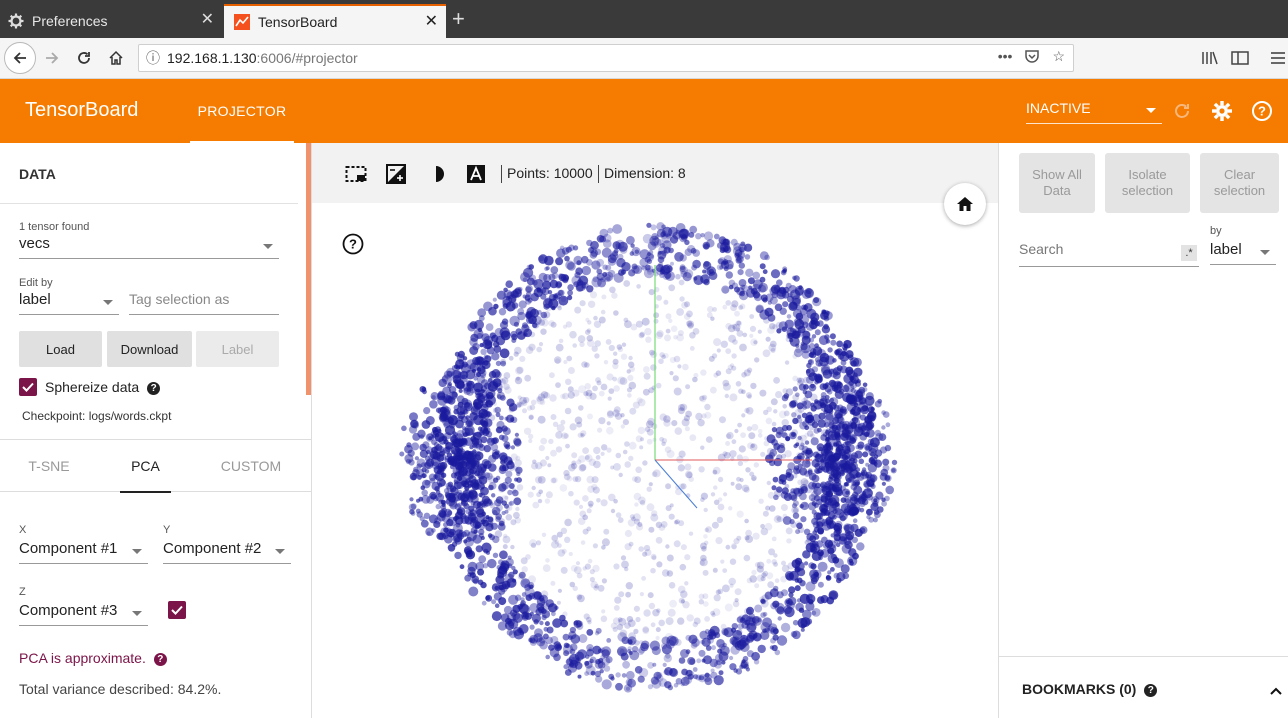  I want to click on home-icon, so click(116, 58).